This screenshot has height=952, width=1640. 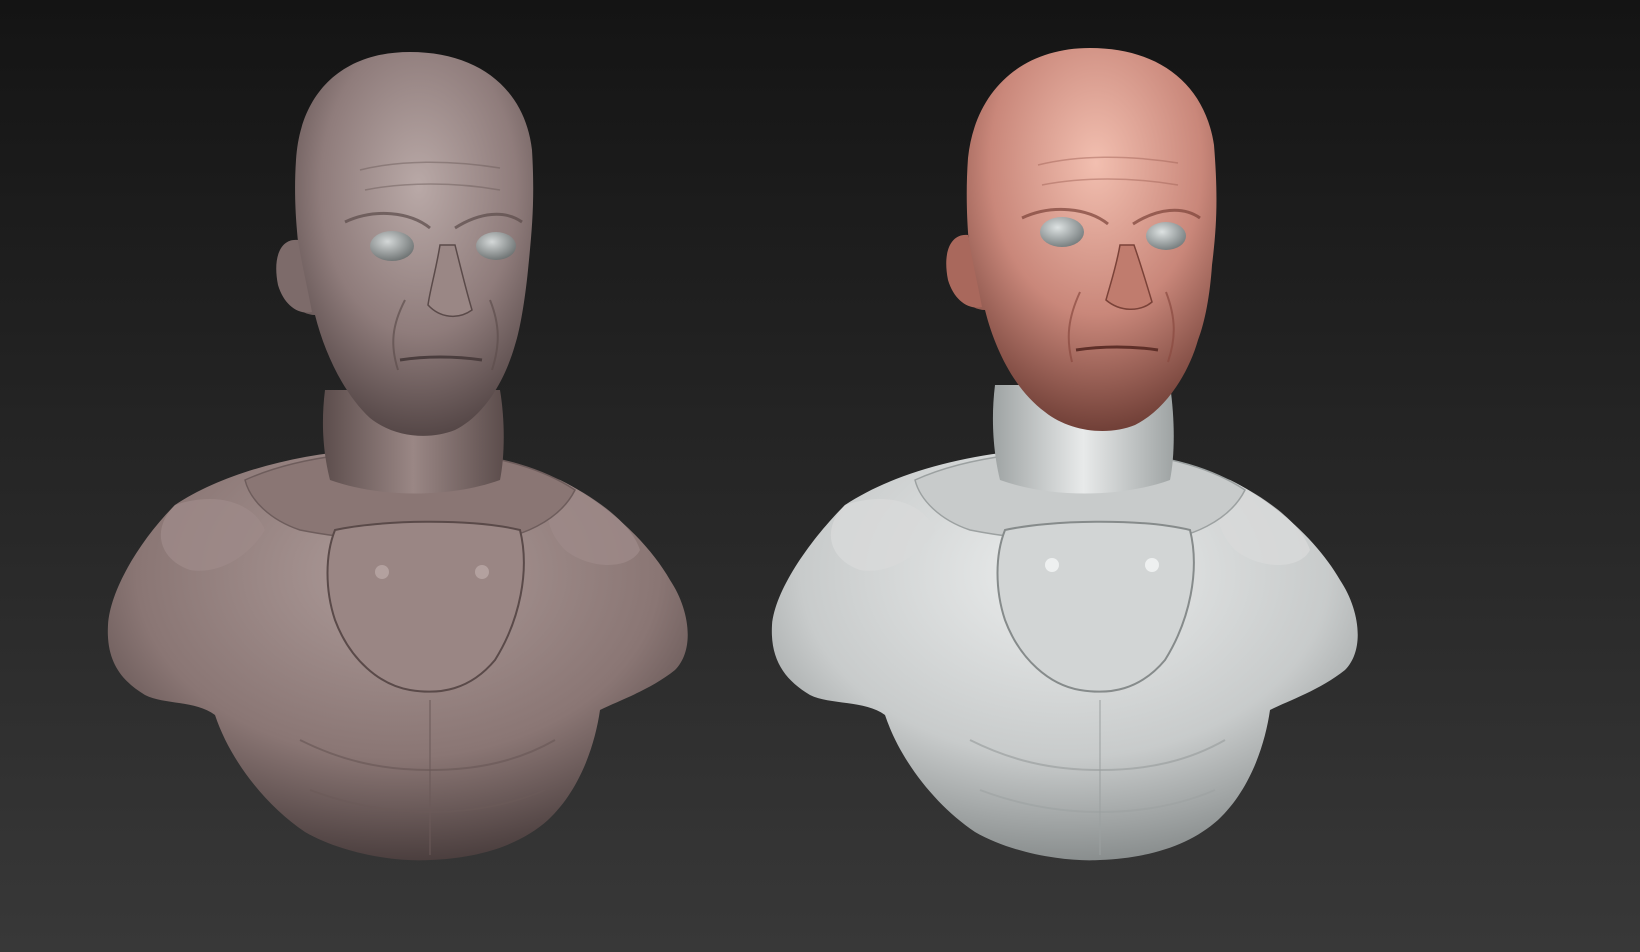 What do you see at coordinates (1062, 232) in the screenshot?
I see `painted-eye-left` at bounding box center [1062, 232].